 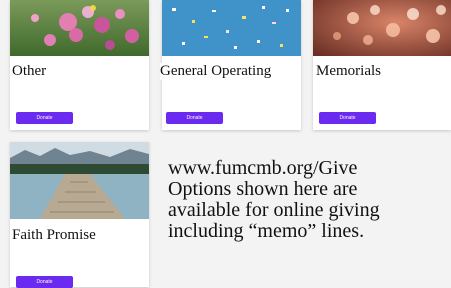 I want to click on fund-card-memorials: Memorials Donate, so click(x=382, y=65).